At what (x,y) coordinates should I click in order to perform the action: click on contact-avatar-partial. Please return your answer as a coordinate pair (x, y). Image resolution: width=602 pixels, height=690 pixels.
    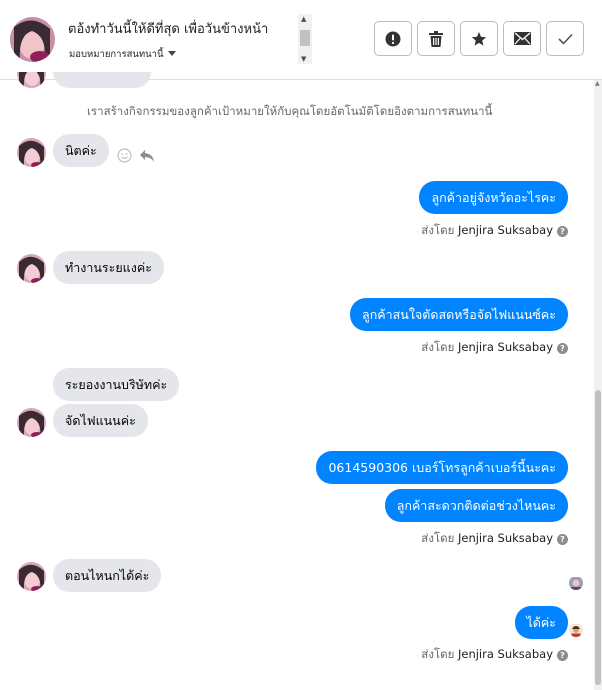
    Looking at the image, I should click on (31, 80).